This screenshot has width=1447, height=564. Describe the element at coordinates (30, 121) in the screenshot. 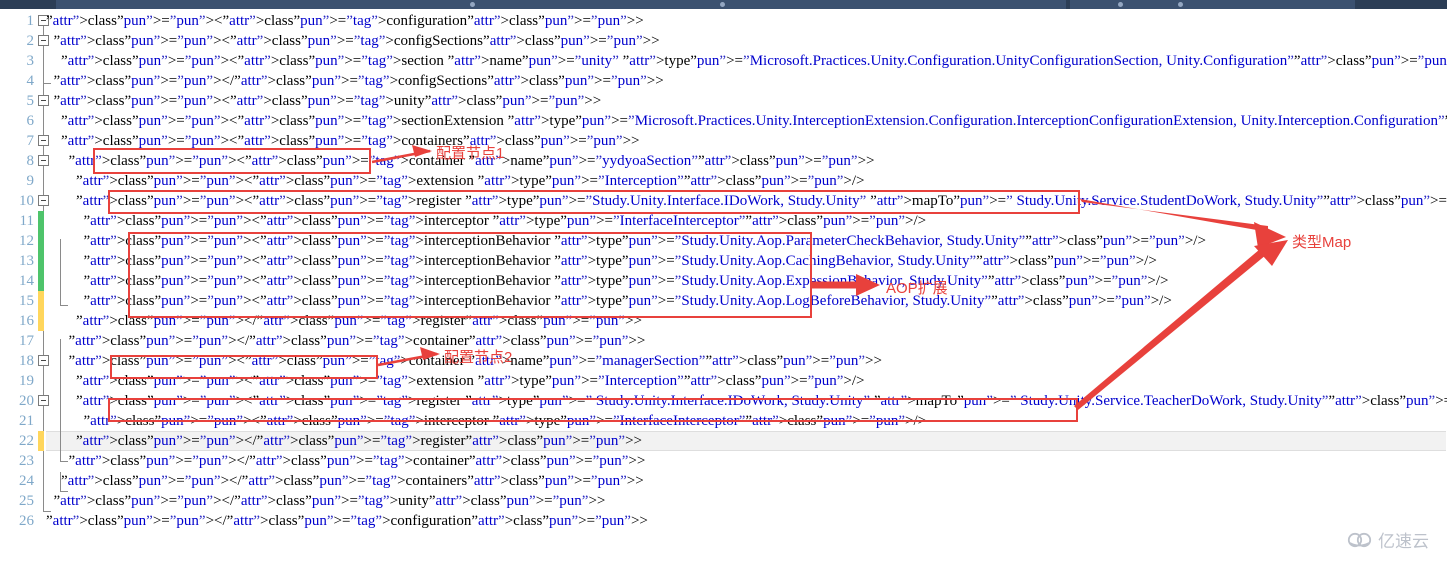

I see `line-number: 6` at that location.